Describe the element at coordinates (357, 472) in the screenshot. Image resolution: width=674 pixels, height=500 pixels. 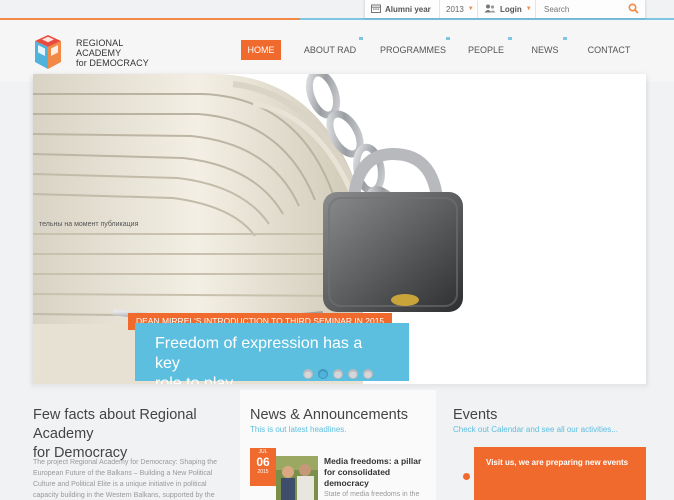
I see `news-headline-line: for consolidated` at that location.